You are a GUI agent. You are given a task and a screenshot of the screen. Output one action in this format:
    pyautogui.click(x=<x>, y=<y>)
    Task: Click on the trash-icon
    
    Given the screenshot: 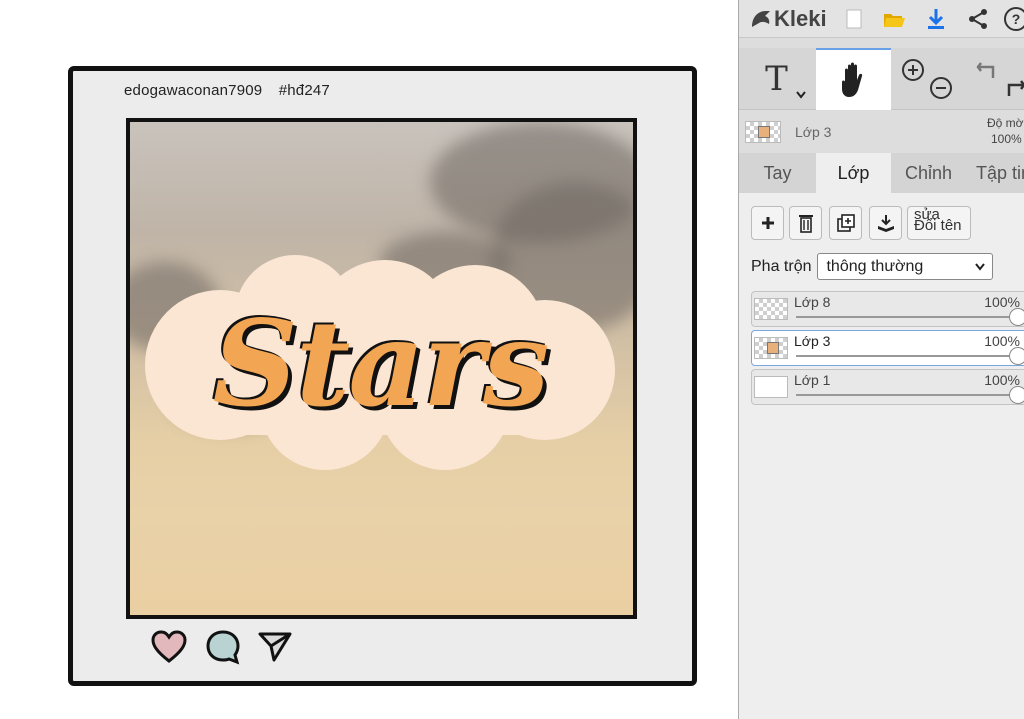 What is the action you would take?
    pyautogui.click(x=805, y=224)
    